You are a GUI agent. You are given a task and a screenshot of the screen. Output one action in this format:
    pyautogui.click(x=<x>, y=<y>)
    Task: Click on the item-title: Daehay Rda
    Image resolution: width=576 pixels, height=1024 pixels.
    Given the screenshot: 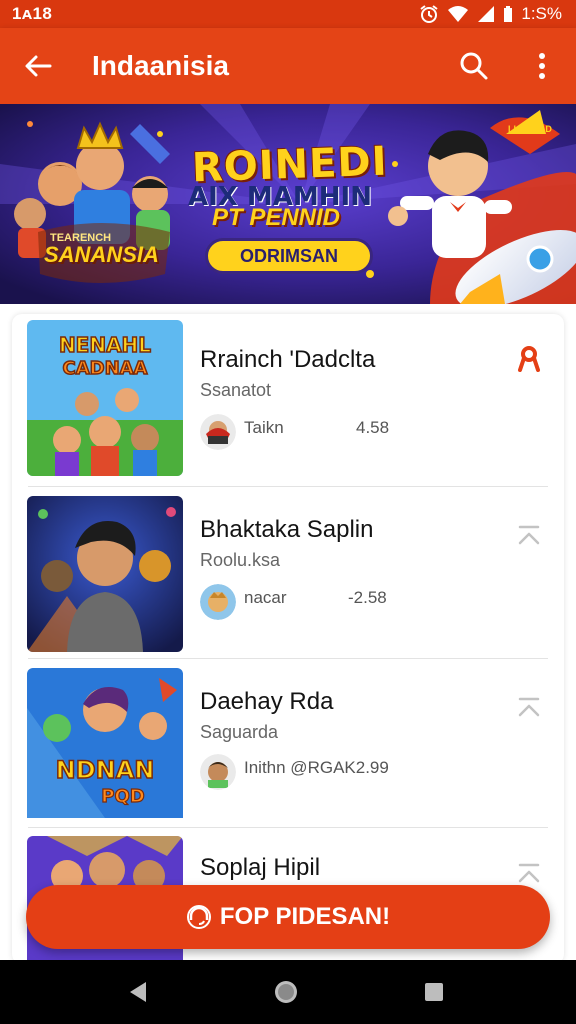 What is the action you would take?
    pyautogui.click(x=267, y=701)
    